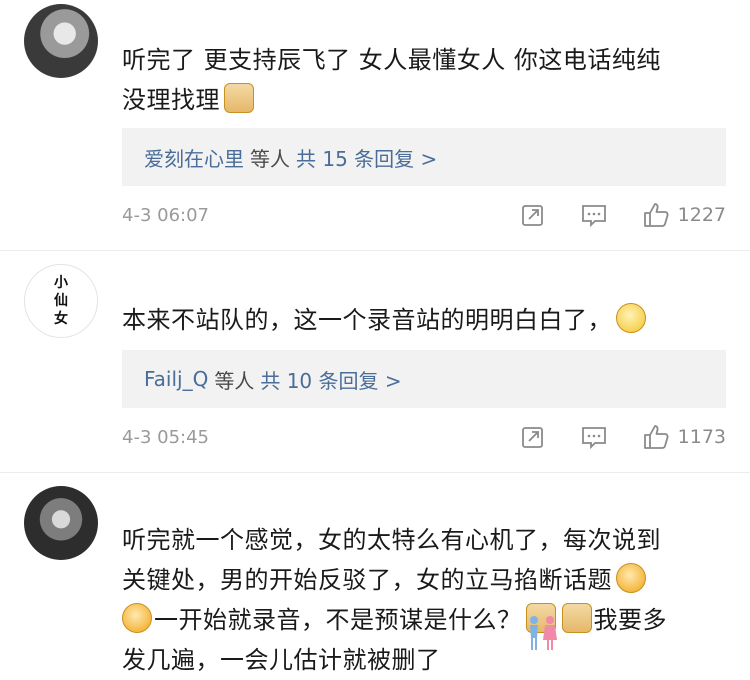 The height and width of the screenshot is (680, 750). I want to click on avatar-char: 仙, so click(61, 301).